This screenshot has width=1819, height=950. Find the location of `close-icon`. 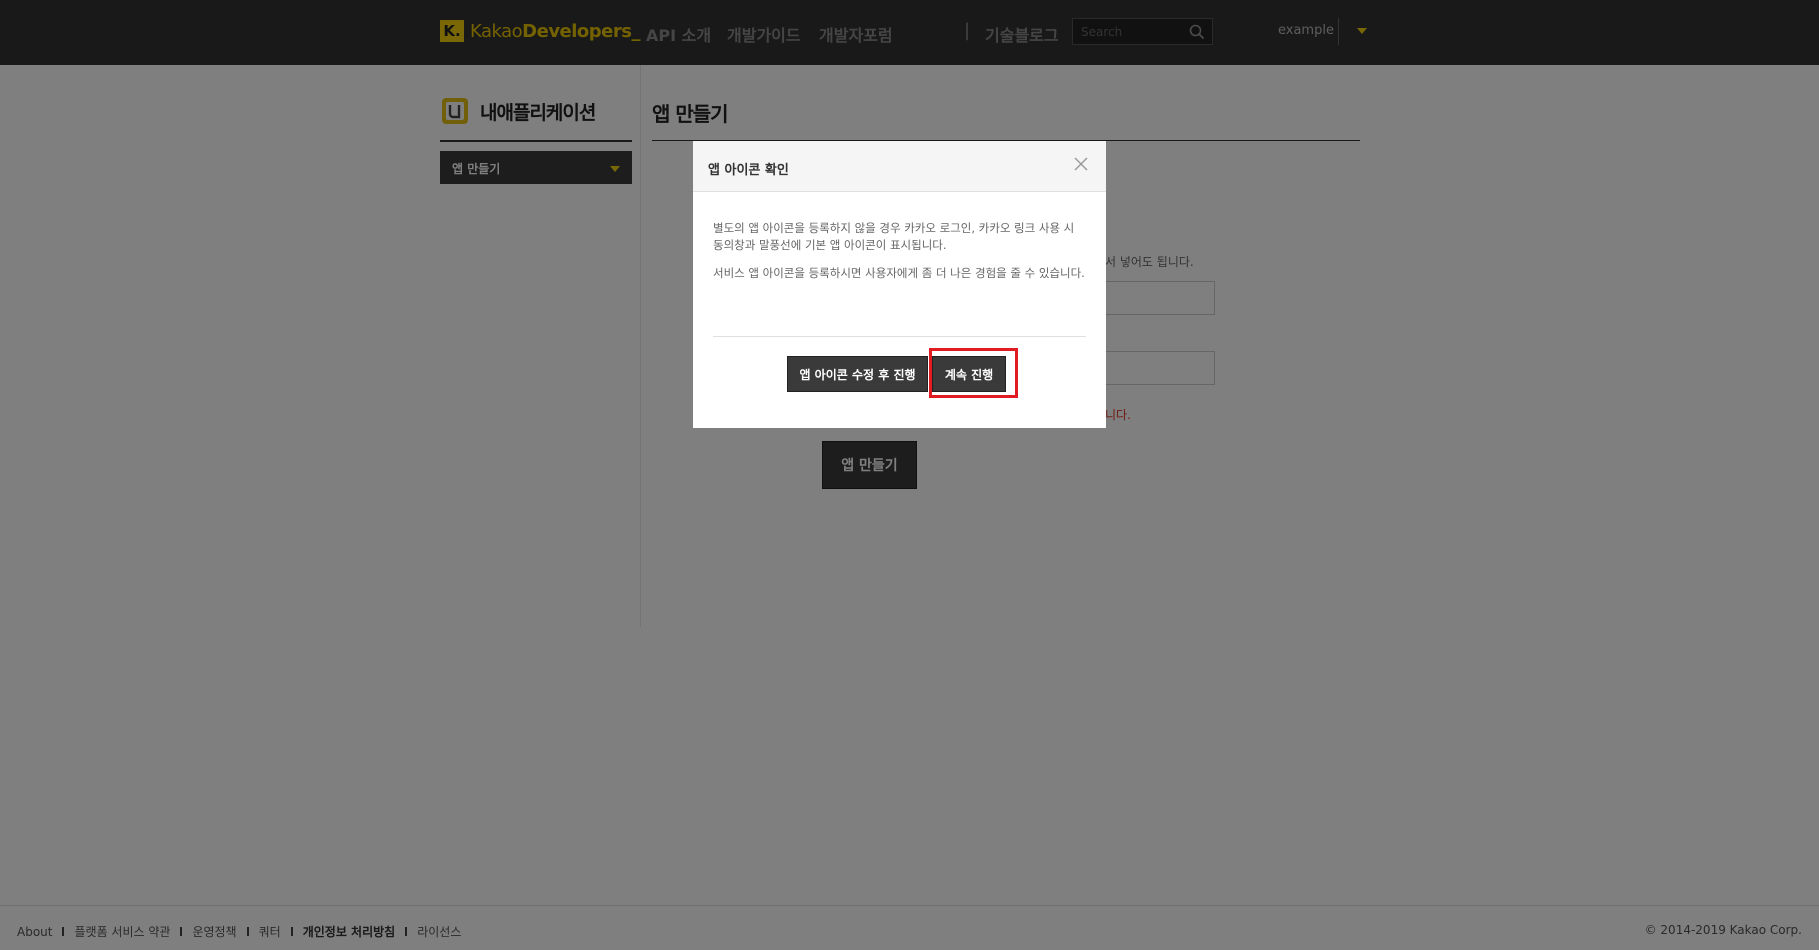

close-icon is located at coordinates (1081, 164).